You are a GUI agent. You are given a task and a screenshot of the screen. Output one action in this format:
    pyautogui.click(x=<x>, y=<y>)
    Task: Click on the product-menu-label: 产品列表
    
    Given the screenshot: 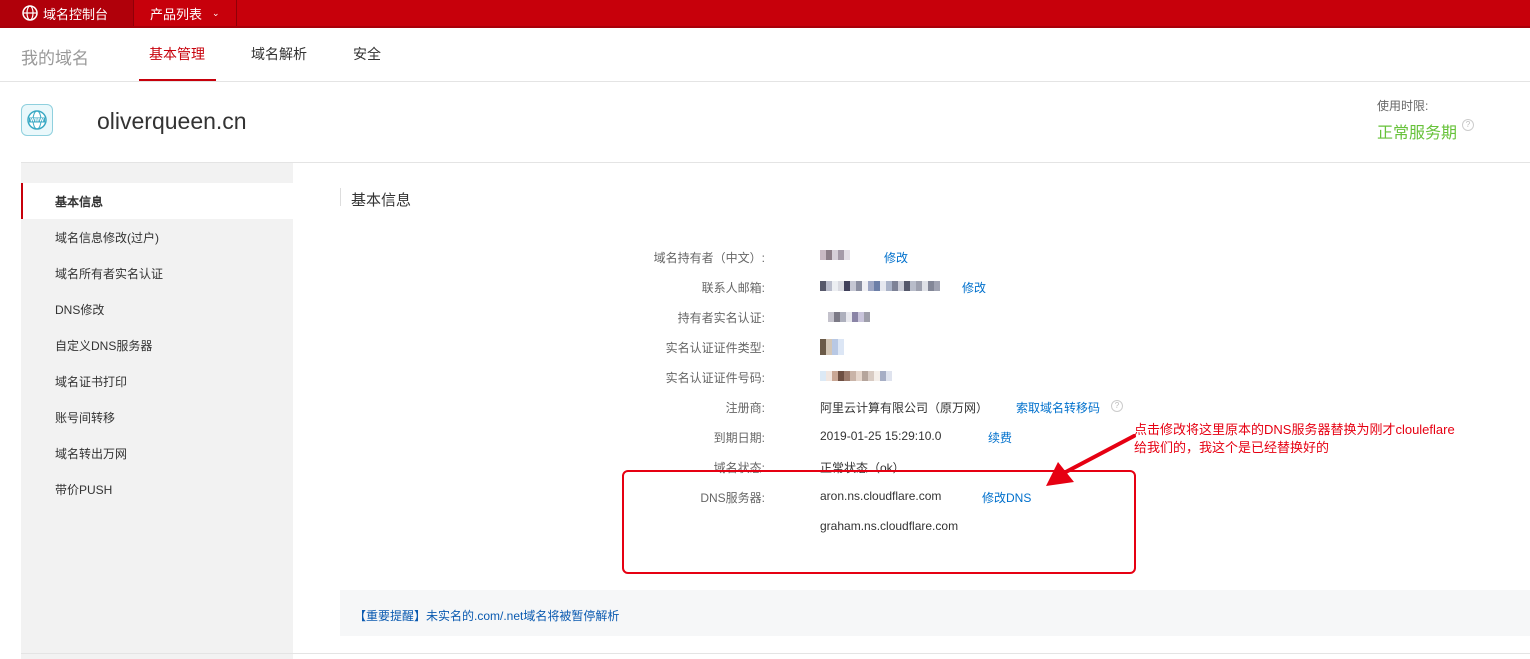 What is the action you would take?
    pyautogui.click(x=176, y=14)
    